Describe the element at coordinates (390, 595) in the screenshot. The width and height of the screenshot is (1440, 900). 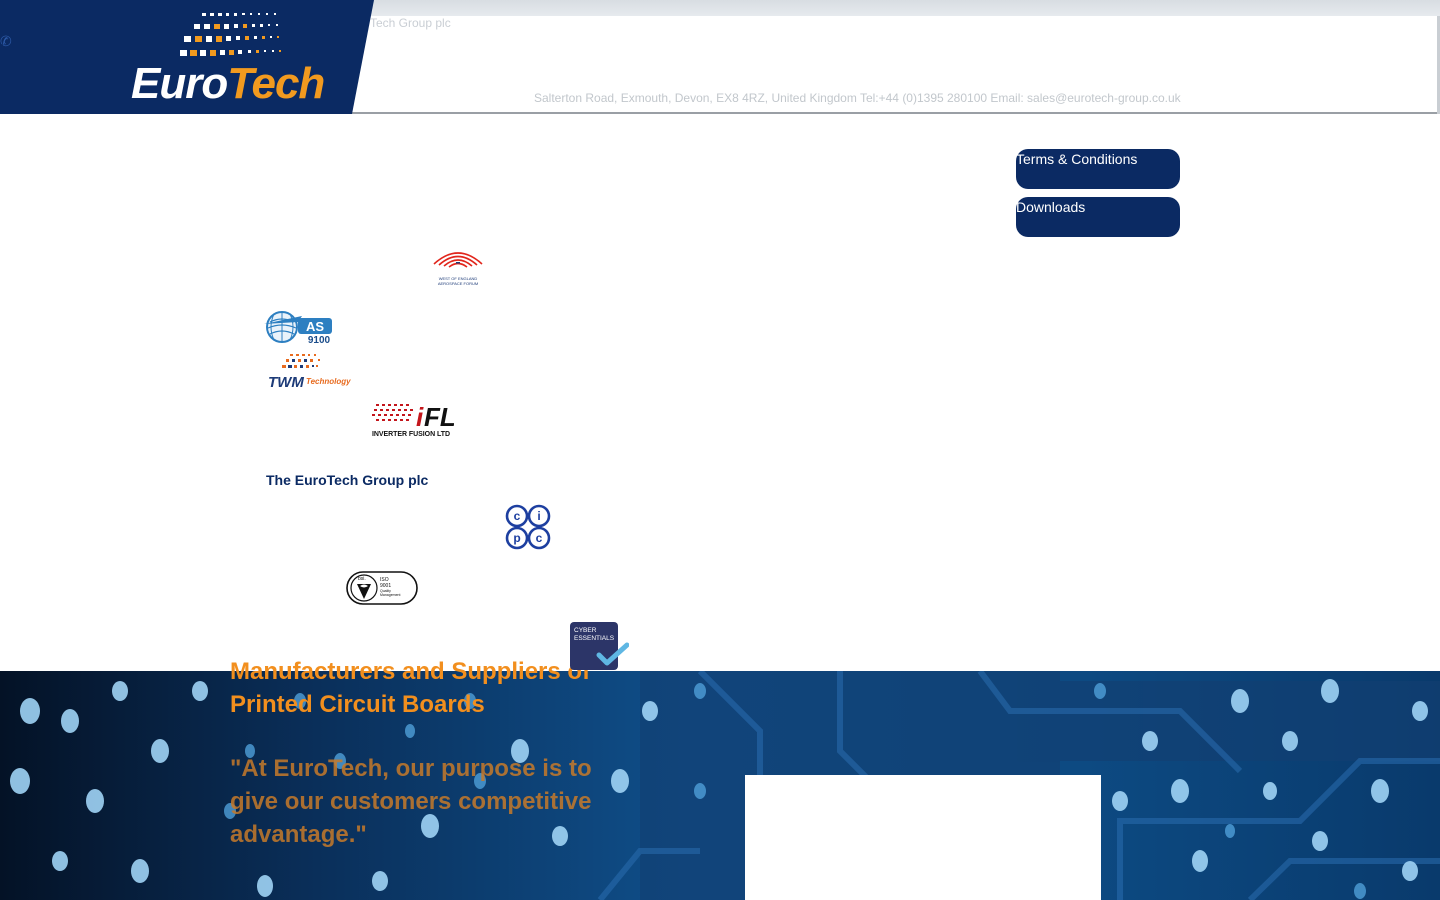
I see `svg-text: Management` at that location.